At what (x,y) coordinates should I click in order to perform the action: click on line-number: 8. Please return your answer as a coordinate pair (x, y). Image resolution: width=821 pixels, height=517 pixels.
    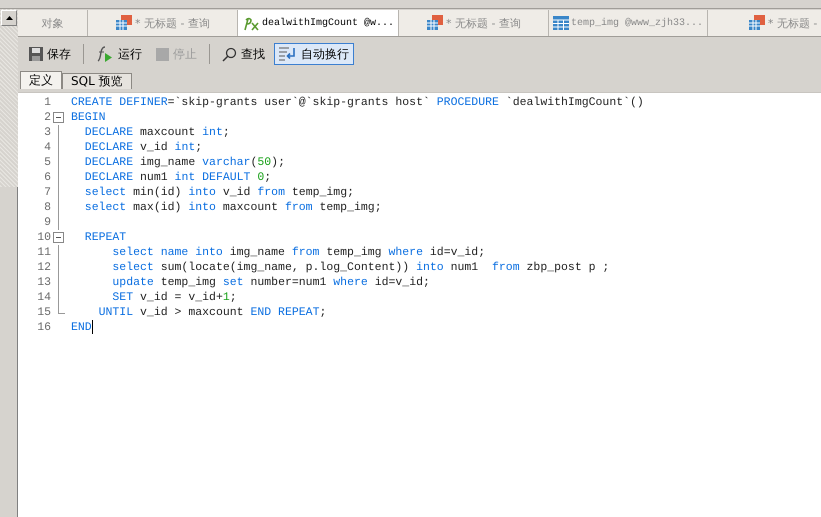
    Looking at the image, I should click on (47, 207).